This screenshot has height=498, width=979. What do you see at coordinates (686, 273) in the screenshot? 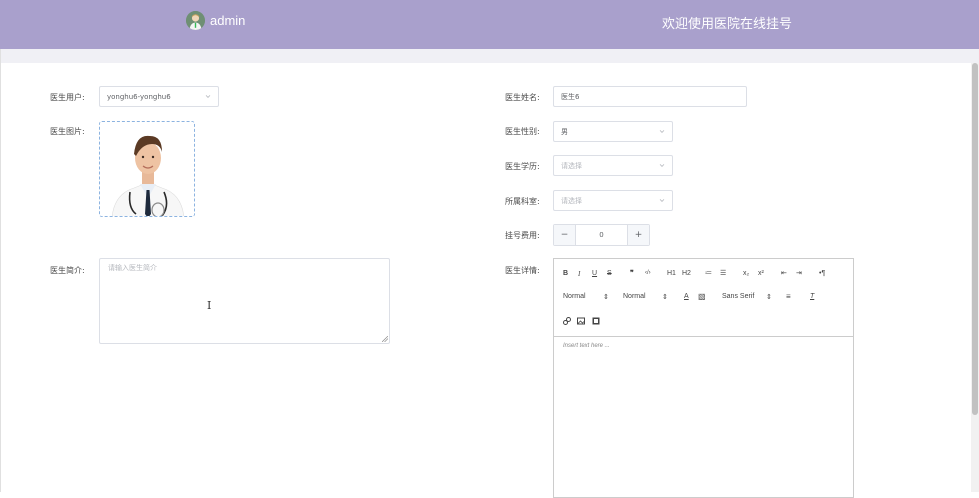
I see `header2-button: H2` at bounding box center [686, 273].